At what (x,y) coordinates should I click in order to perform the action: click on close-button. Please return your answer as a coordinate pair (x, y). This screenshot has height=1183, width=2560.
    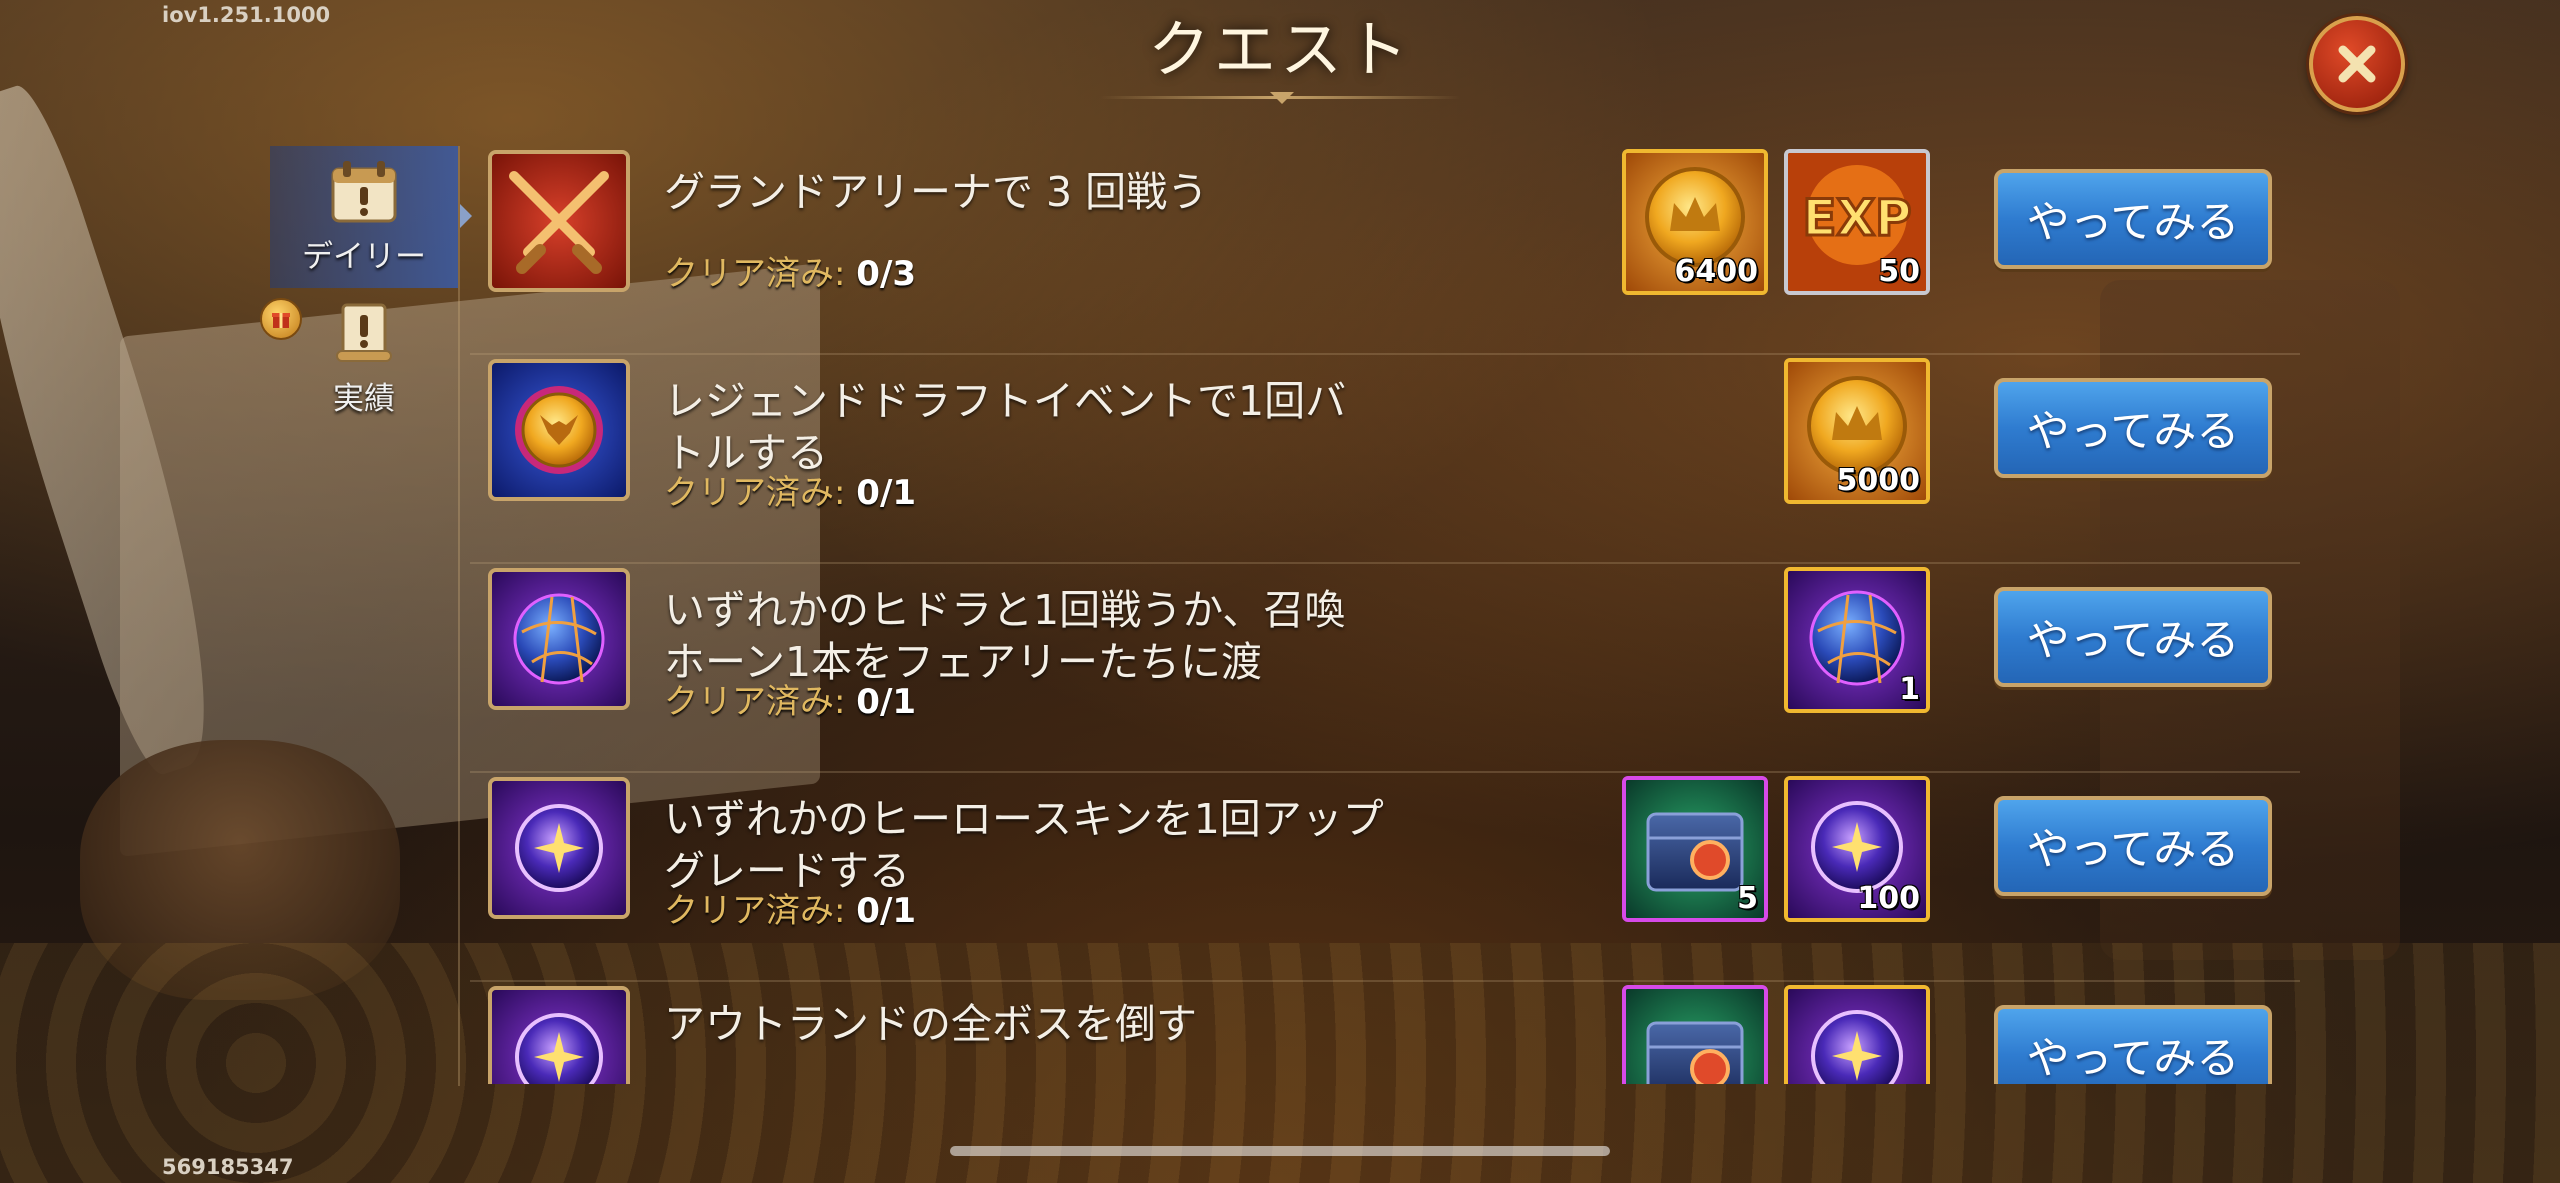
    Looking at the image, I should click on (2357, 64).